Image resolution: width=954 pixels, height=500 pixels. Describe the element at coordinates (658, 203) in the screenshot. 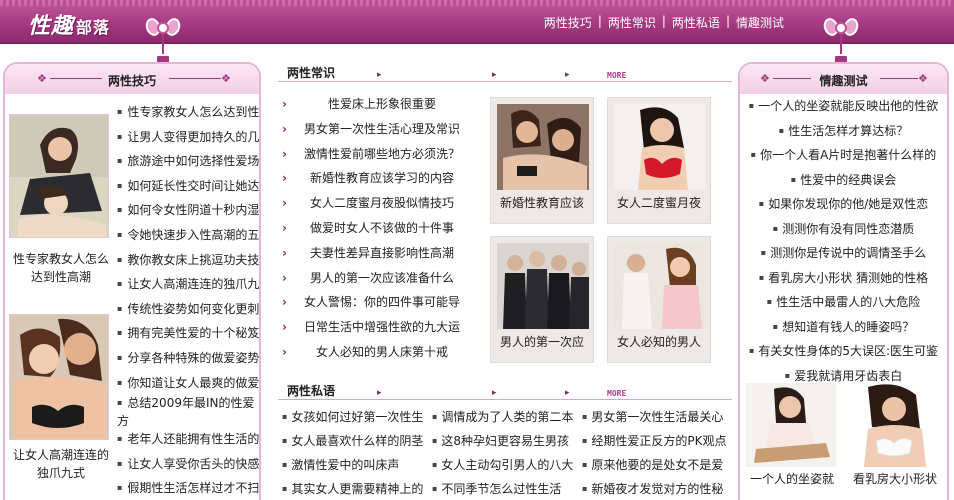

I see `card-caption: 女人二度蜜月夜` at that location.